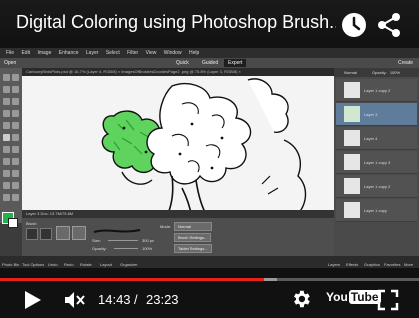  What do you see at coordinates (6, 137) in the screenshot?
I see `brush-tool-icon` at bounding box center [6, 137].